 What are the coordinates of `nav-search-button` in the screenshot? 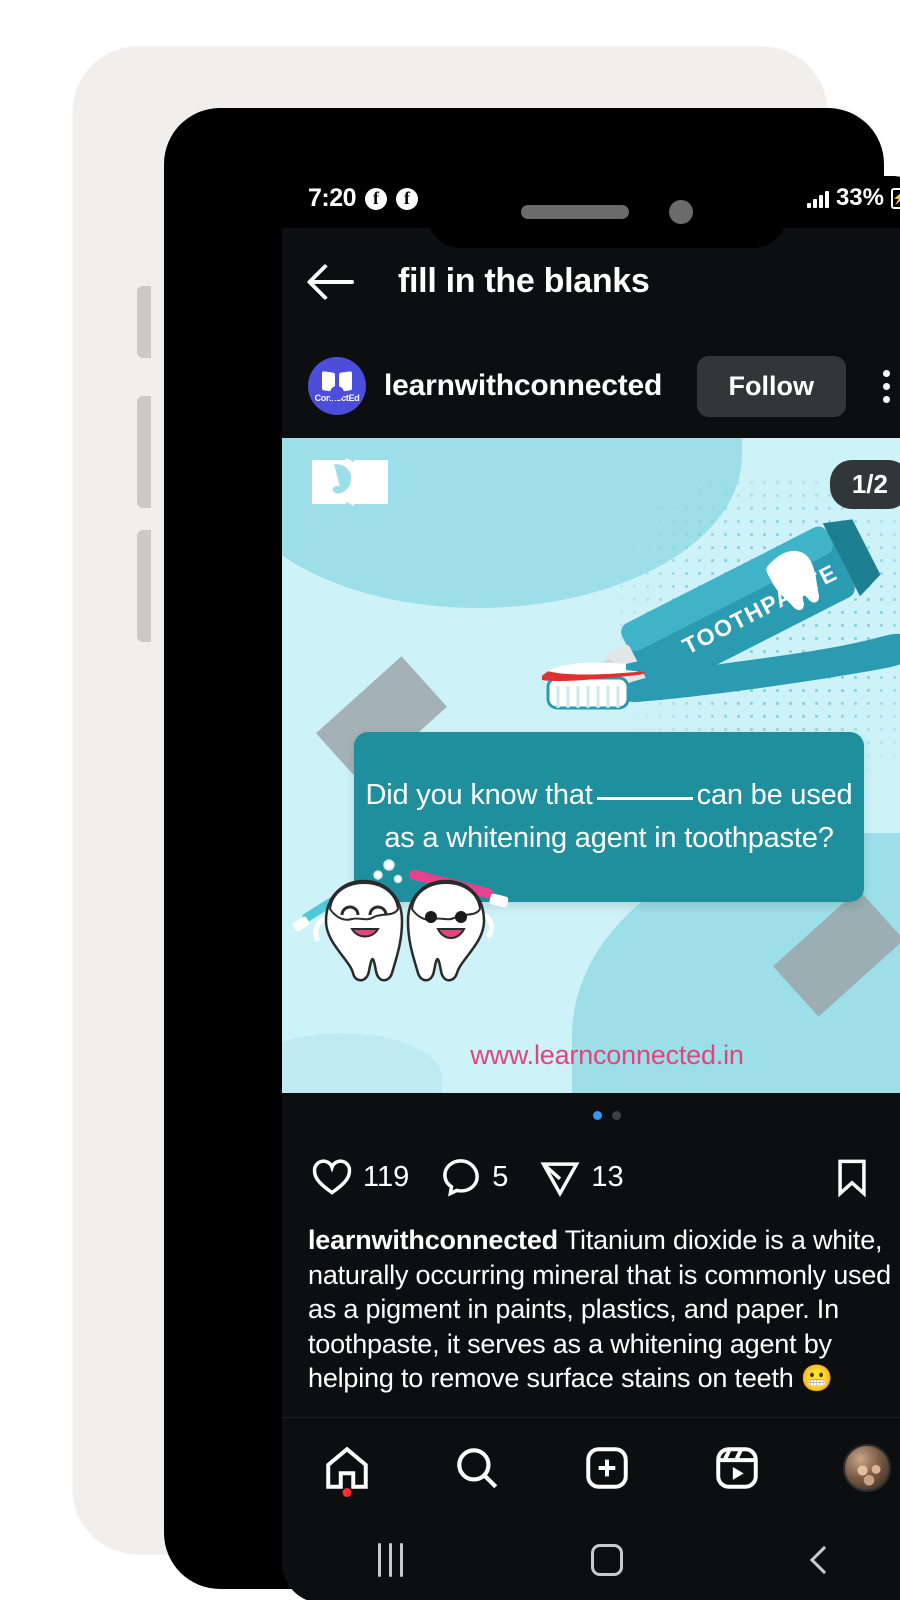 It's located at (477, 1468).